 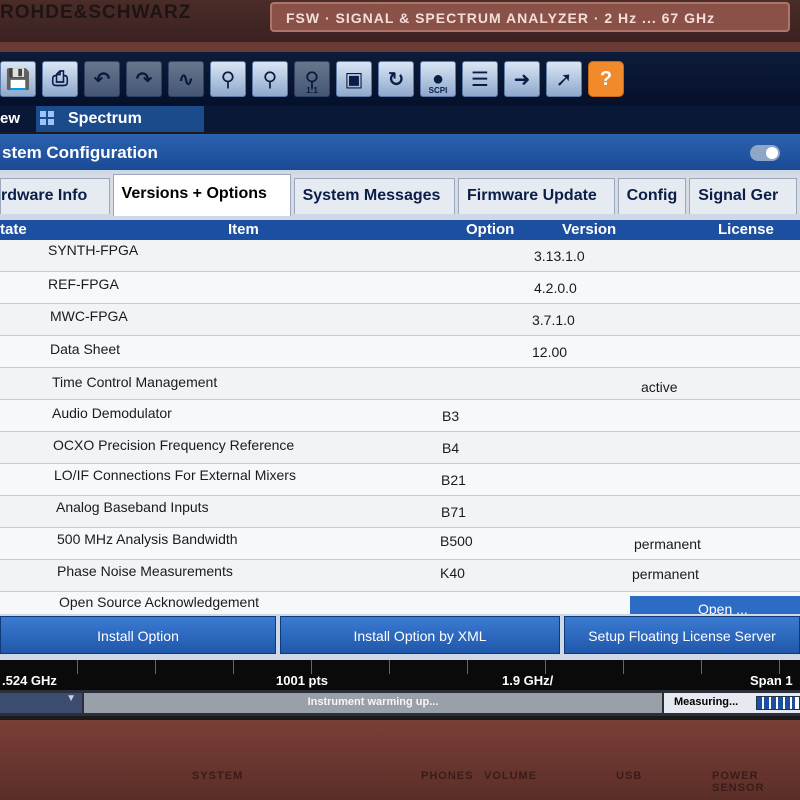 I want to click on tab-versions-options: Versions + Options, so click(x=201, y=195).